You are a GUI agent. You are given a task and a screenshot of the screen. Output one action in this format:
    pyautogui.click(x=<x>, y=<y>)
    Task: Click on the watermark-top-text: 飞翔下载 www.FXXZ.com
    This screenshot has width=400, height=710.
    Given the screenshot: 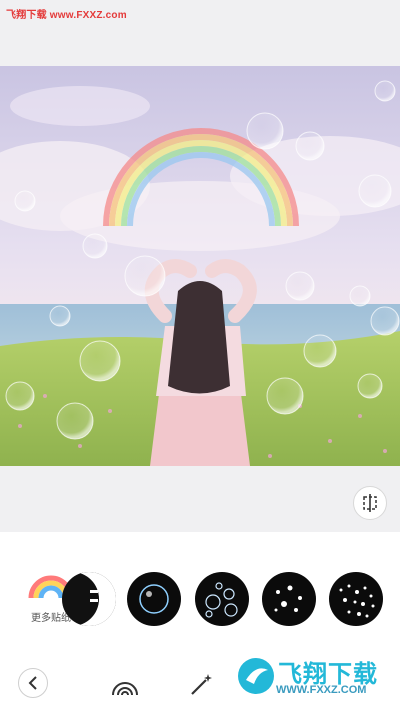 What is the action you would take?
    pyautogui.click(x=66, y=15)
    